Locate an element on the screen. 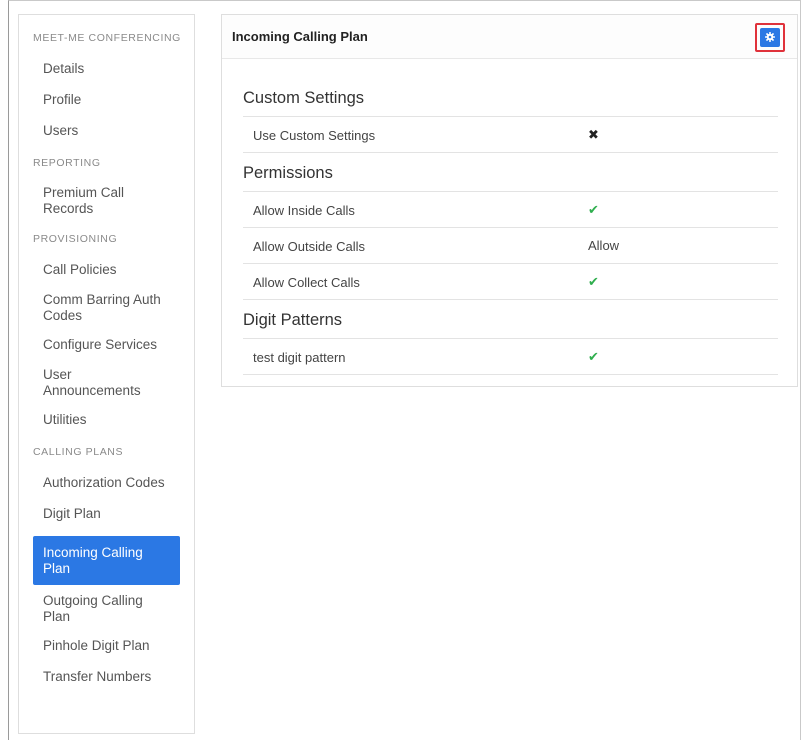 Image resolution: width=801 pixels, height=740 pixels. sidebar-item-users: Users is located at coordinates (106, 137).